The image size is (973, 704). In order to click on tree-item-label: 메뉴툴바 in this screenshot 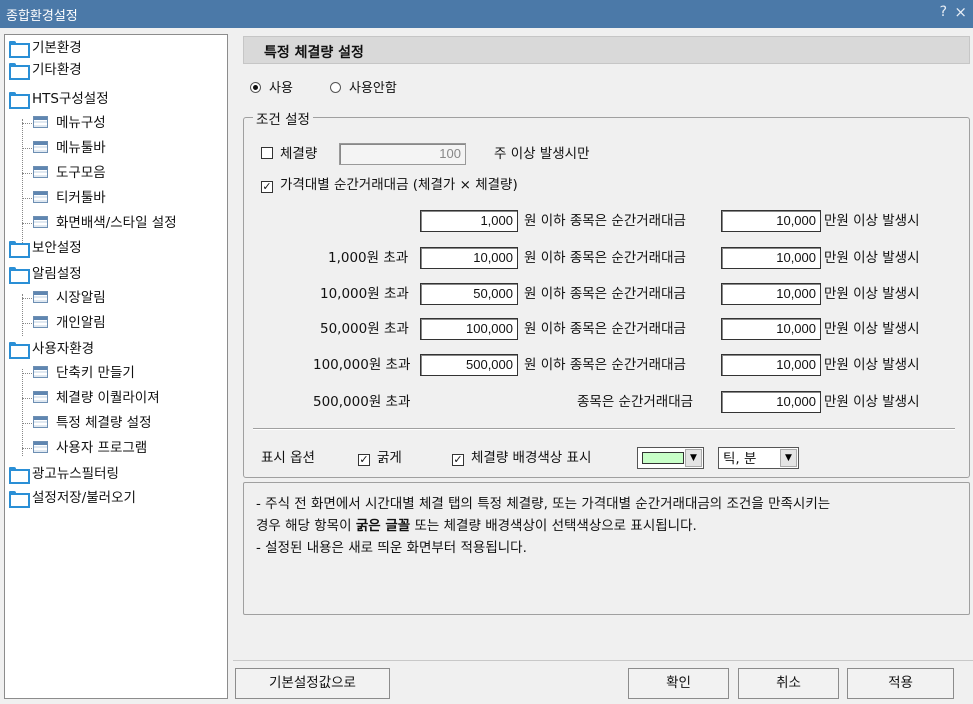, I will do `click(81, 148)`.